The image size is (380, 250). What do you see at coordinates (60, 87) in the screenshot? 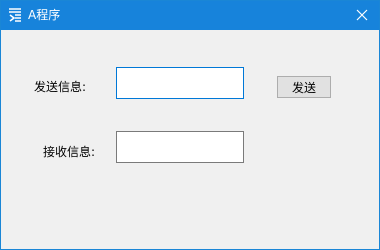
I see `send-message-label: 发送信息:` at bounding box center [60, 87].